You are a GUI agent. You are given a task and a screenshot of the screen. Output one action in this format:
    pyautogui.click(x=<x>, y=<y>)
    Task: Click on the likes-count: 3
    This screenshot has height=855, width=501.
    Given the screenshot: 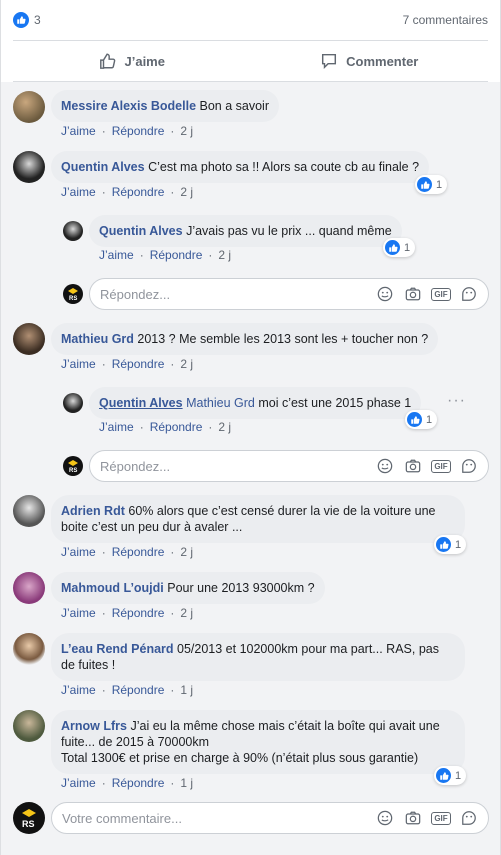 What is the action you would take?
    pyautogui.click(x=27, y=20)
    